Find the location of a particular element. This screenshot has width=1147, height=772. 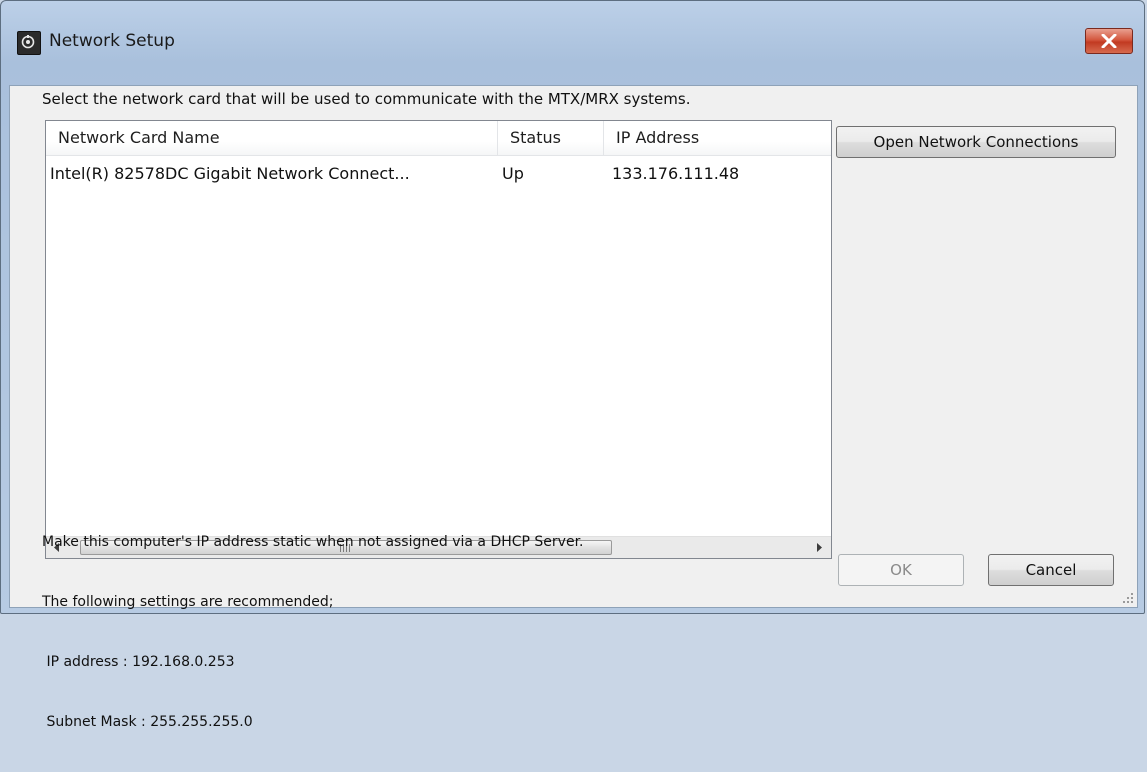

close-icon is located at coordinates (1109, 41).